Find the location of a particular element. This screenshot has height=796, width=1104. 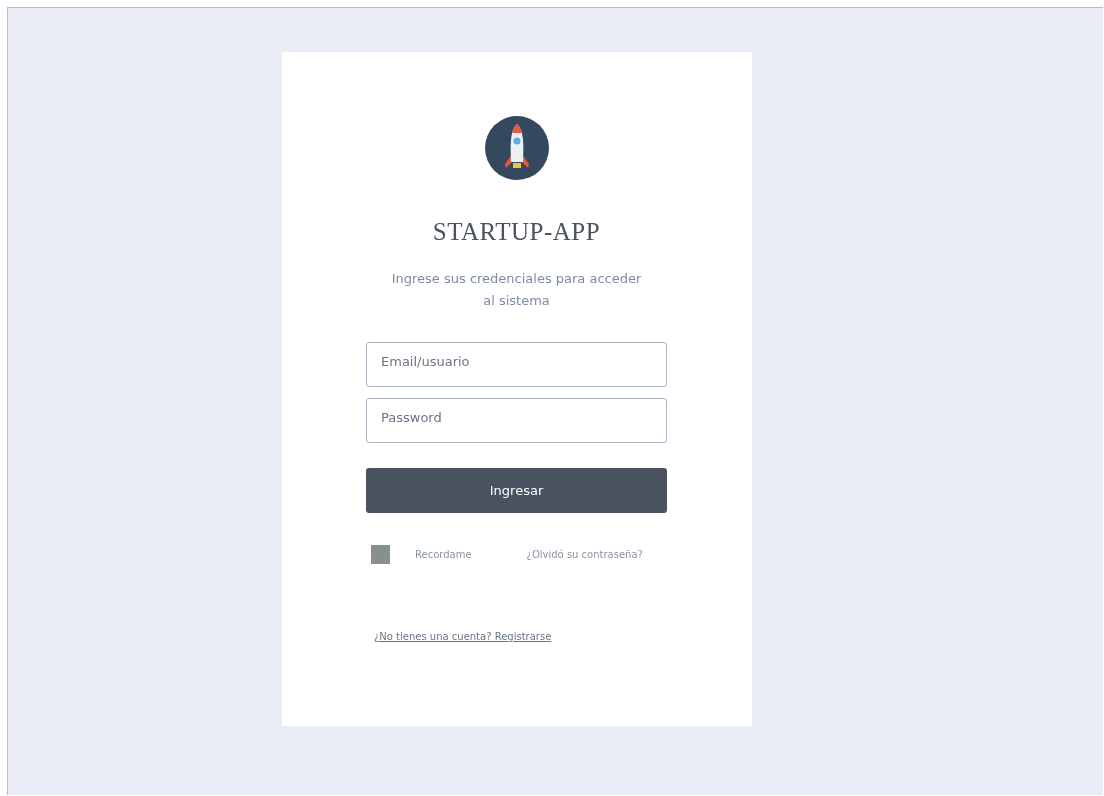

rocket-logo-icon is located at coordinates (516, 148).